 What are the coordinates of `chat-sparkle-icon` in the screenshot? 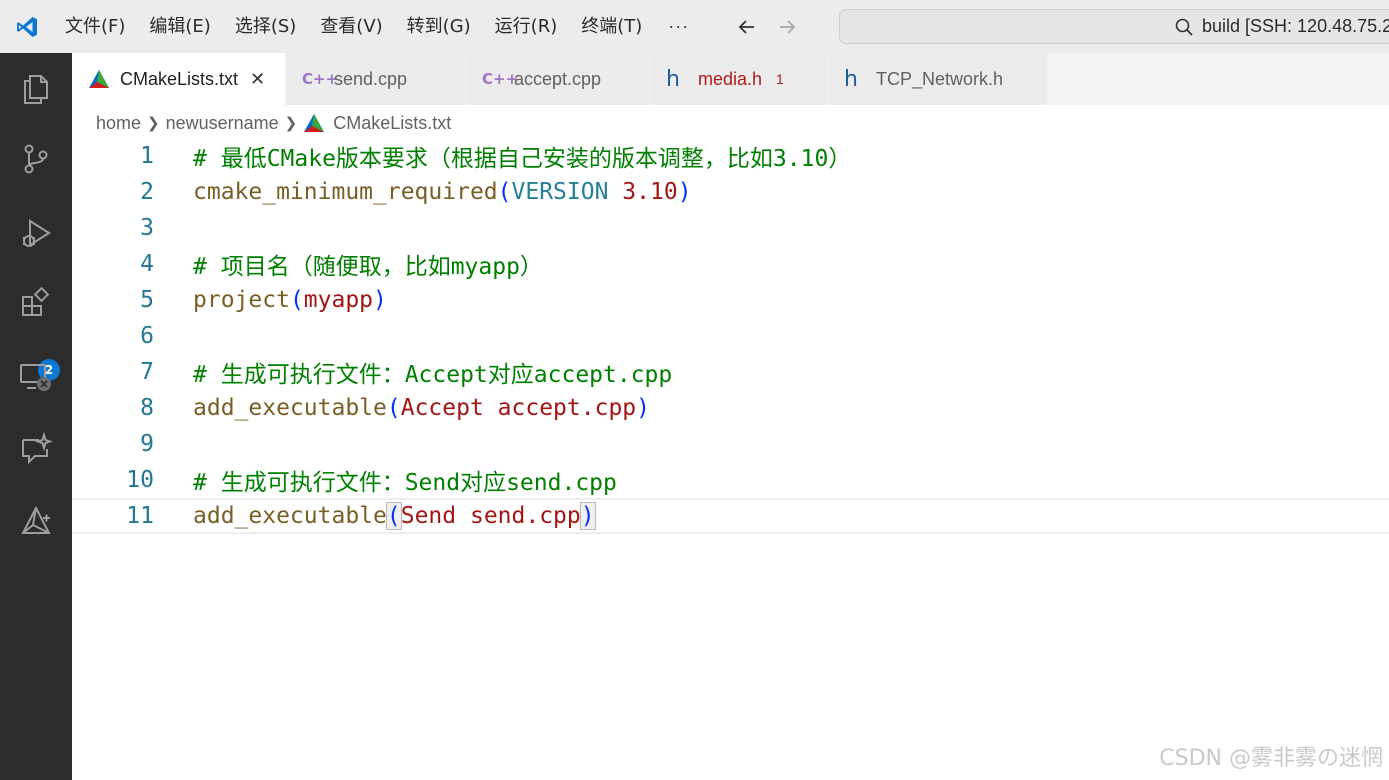 It's located at (36, 449).